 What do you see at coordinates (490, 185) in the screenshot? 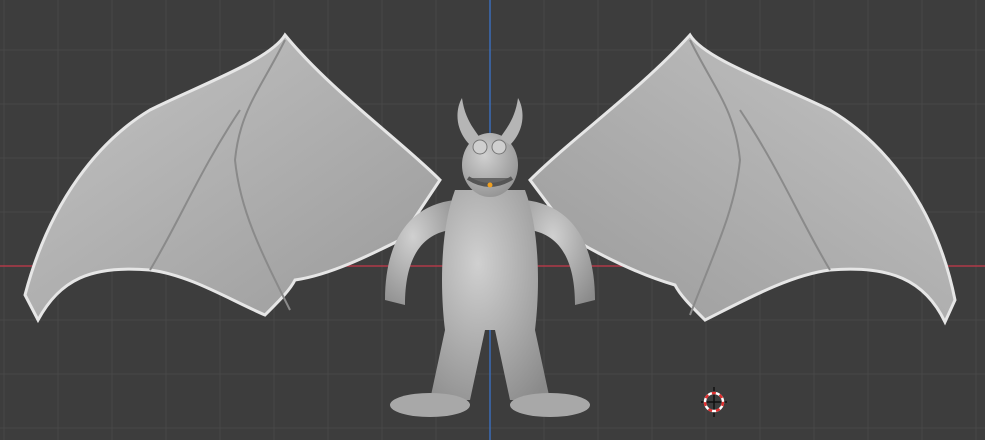
I see `object-origin-icon` at bounding box center [490, 185].